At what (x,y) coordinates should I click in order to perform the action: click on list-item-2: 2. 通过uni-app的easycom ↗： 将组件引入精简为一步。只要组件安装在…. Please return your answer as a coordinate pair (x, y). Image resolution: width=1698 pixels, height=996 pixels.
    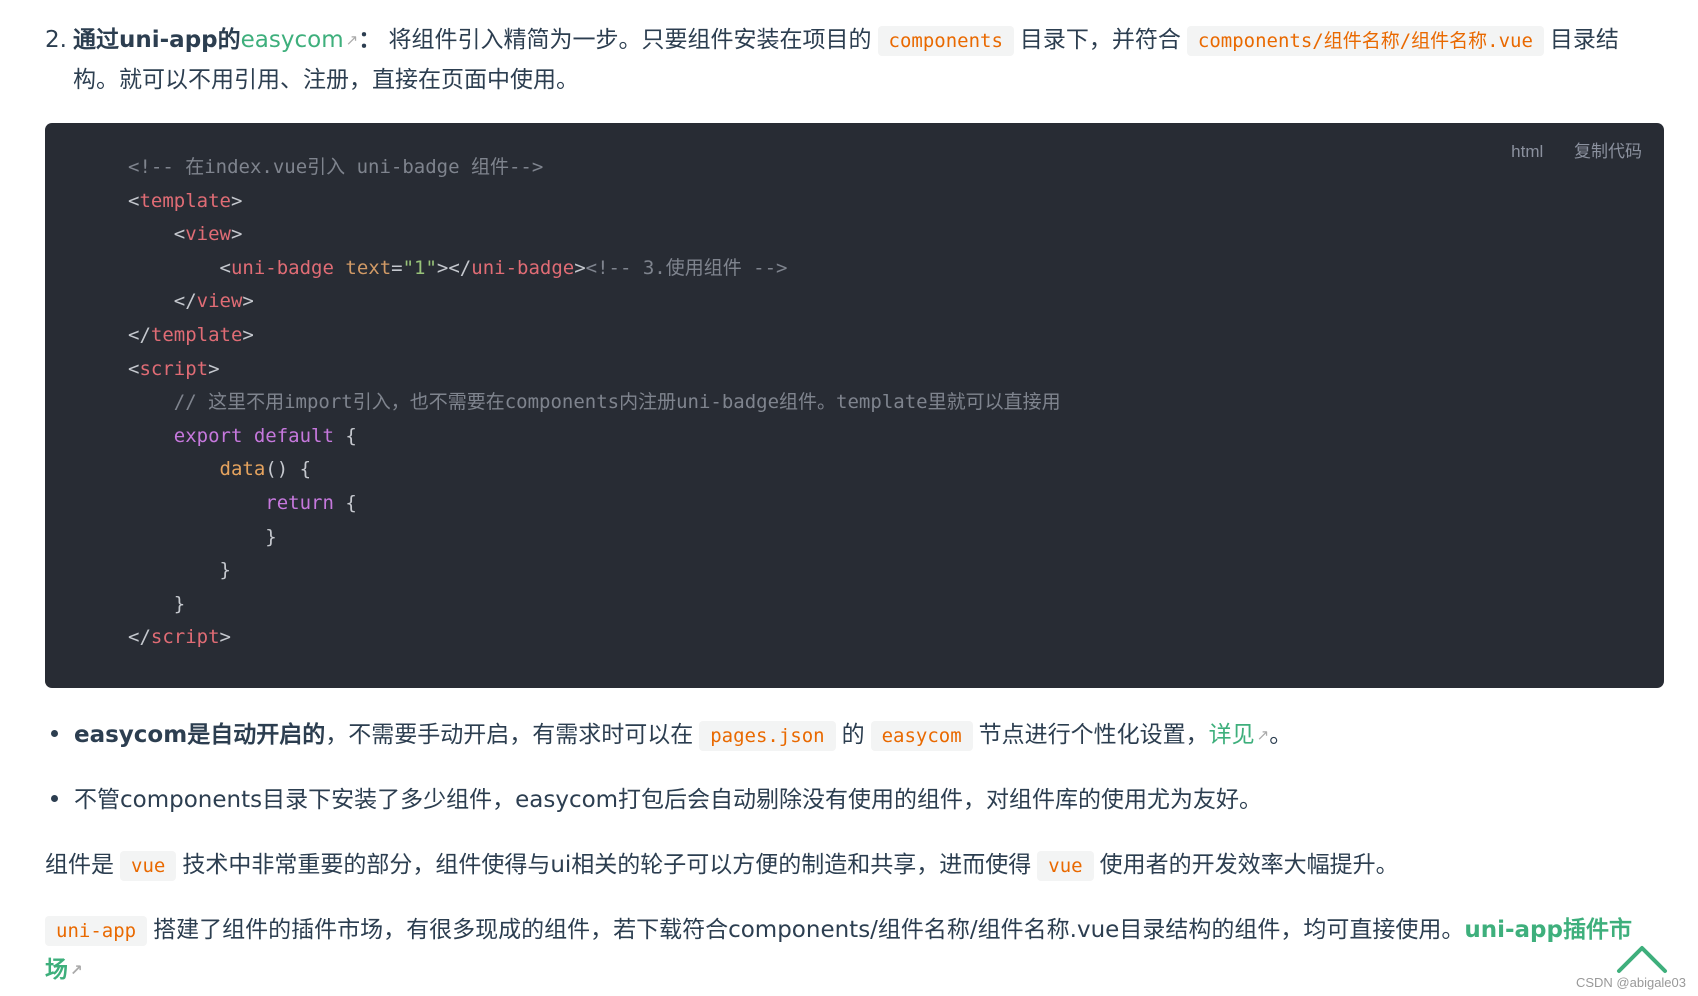
    Looking at the image, I should click on (855, 40).